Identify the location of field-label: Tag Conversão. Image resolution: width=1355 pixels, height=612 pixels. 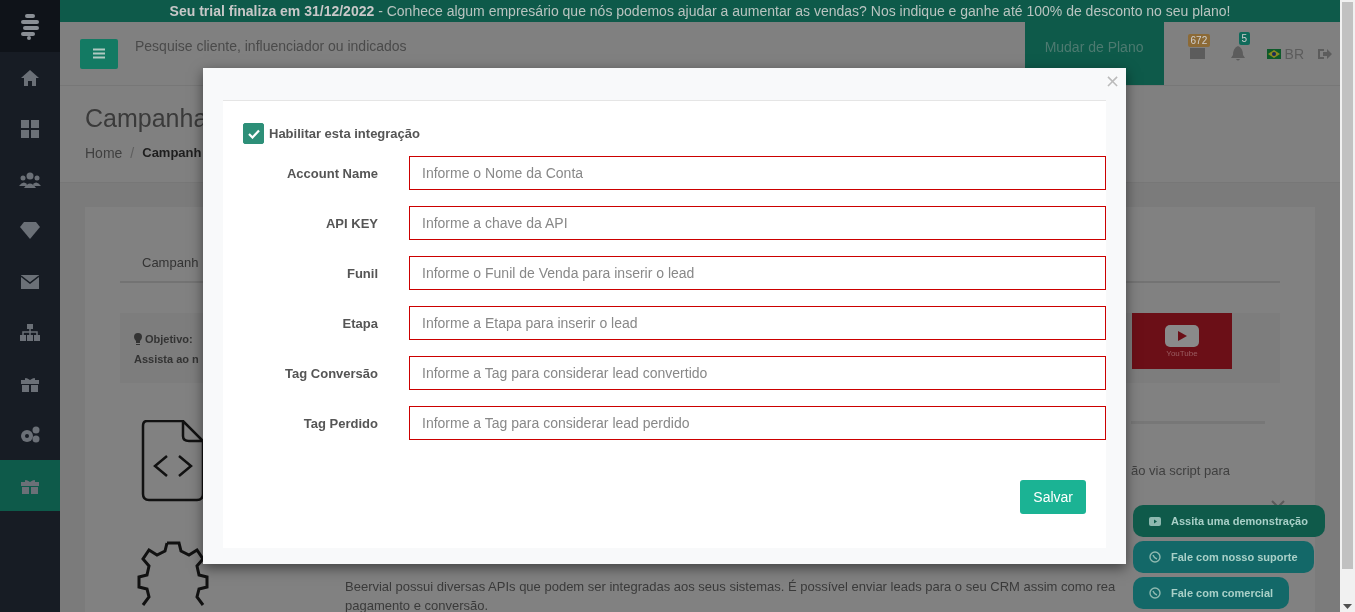
(331, 373).